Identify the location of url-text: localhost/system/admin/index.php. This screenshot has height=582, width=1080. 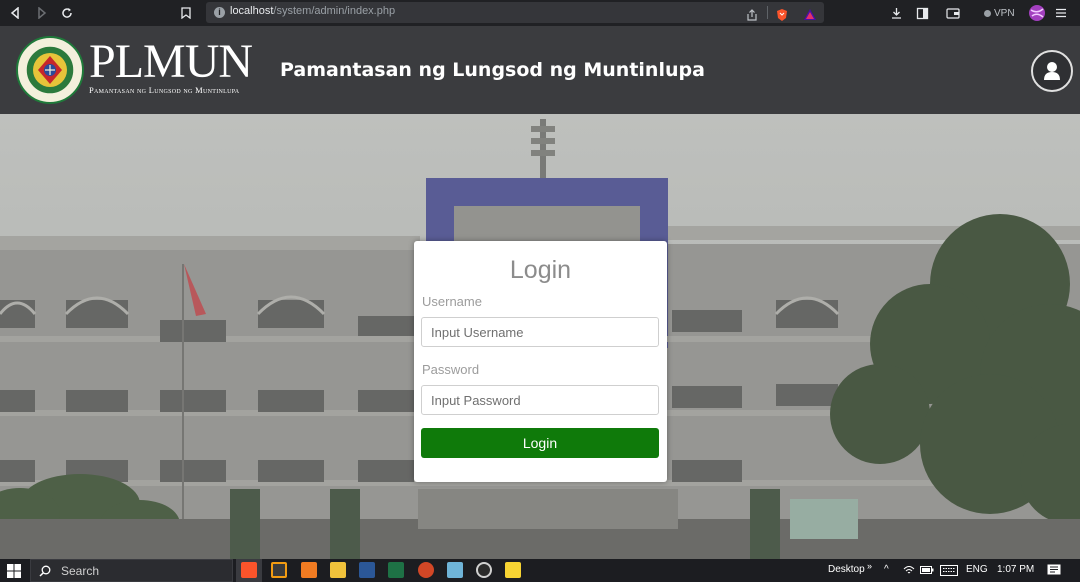
(312, 11).